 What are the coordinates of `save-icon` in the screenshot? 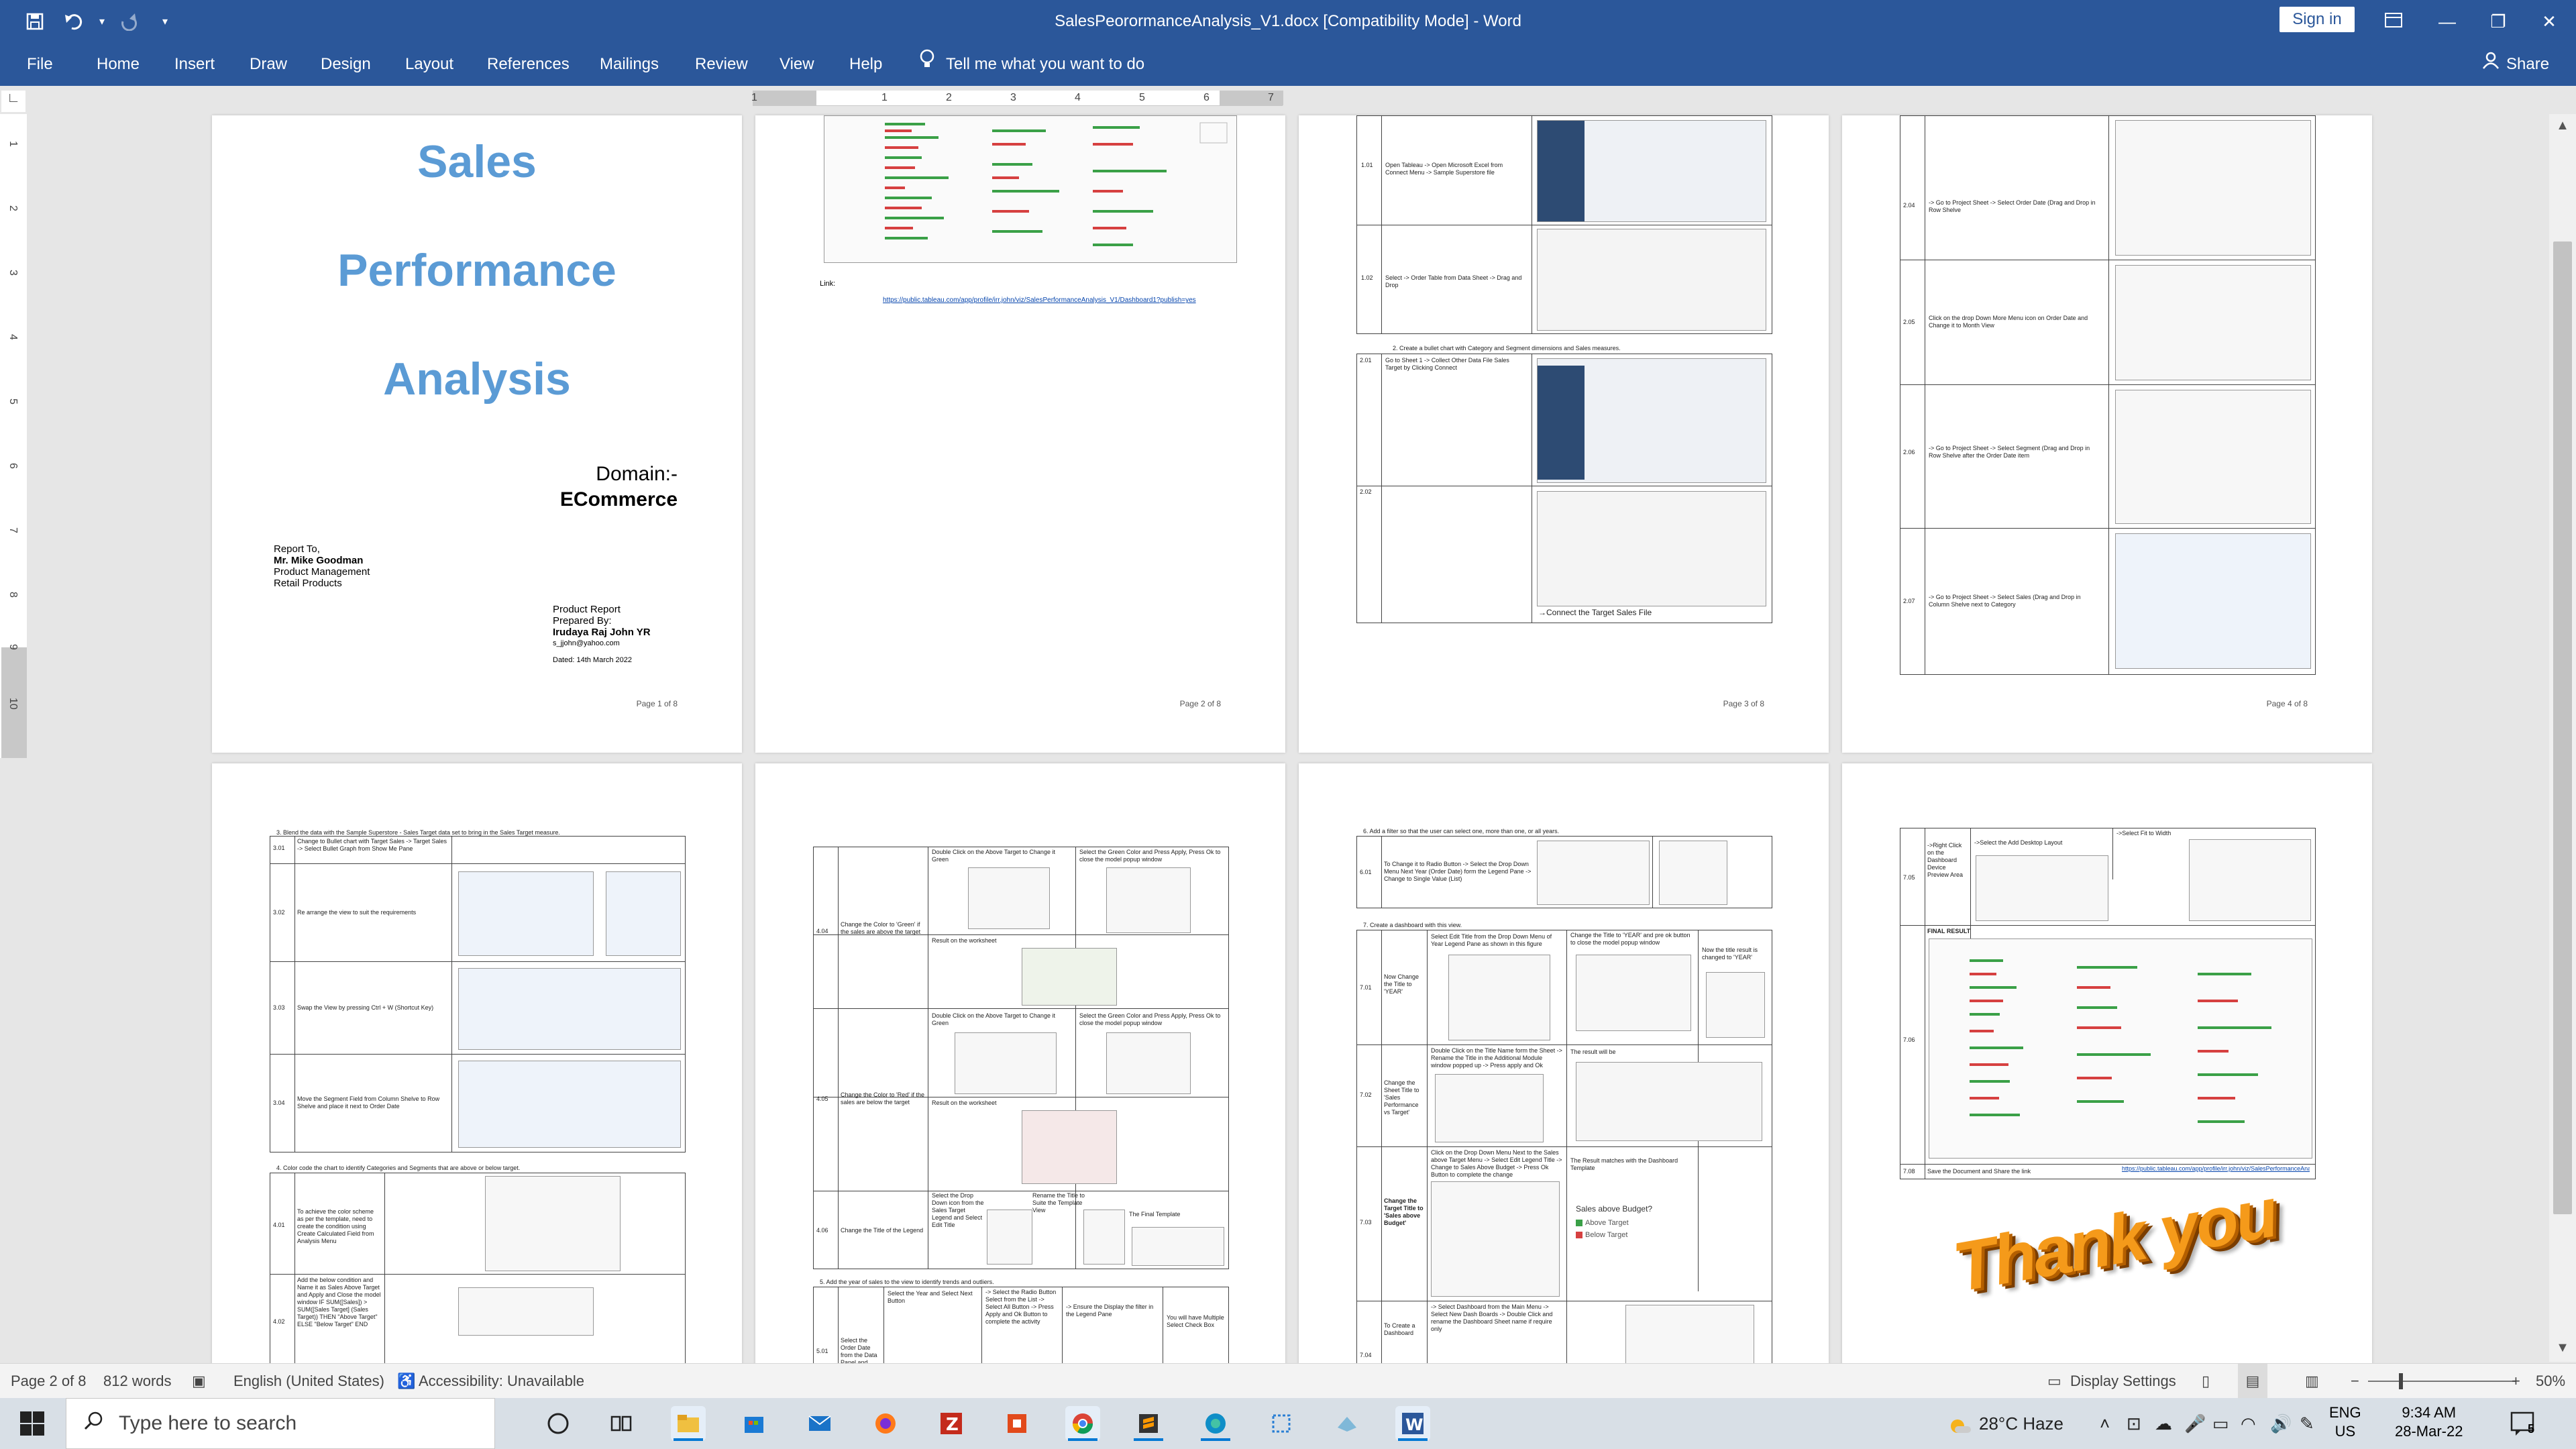 It's located at (35, 21).